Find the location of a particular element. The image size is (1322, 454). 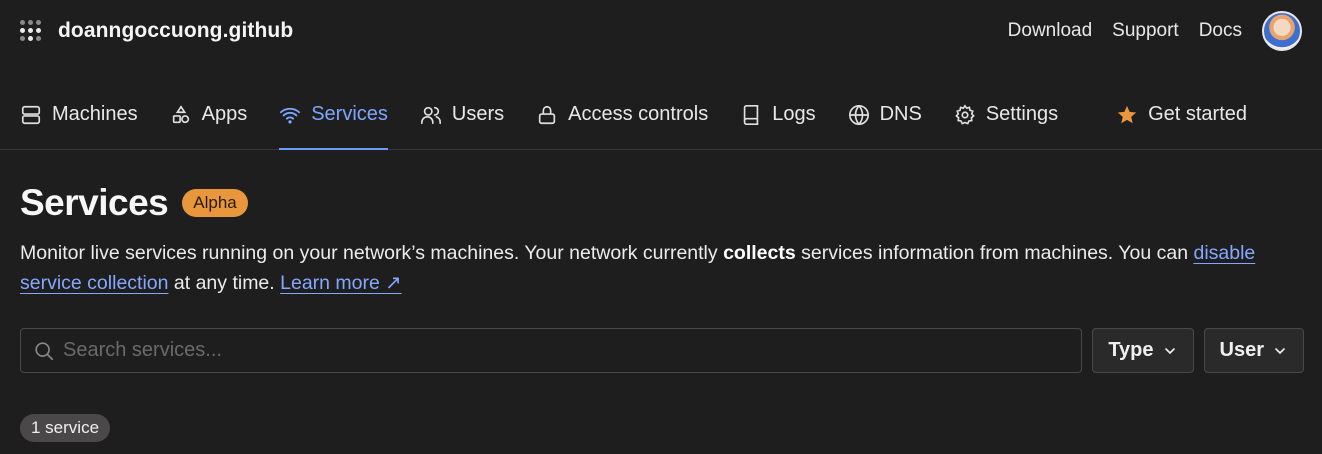

tailscale-logo-icon is located at coordinates (31, 31).